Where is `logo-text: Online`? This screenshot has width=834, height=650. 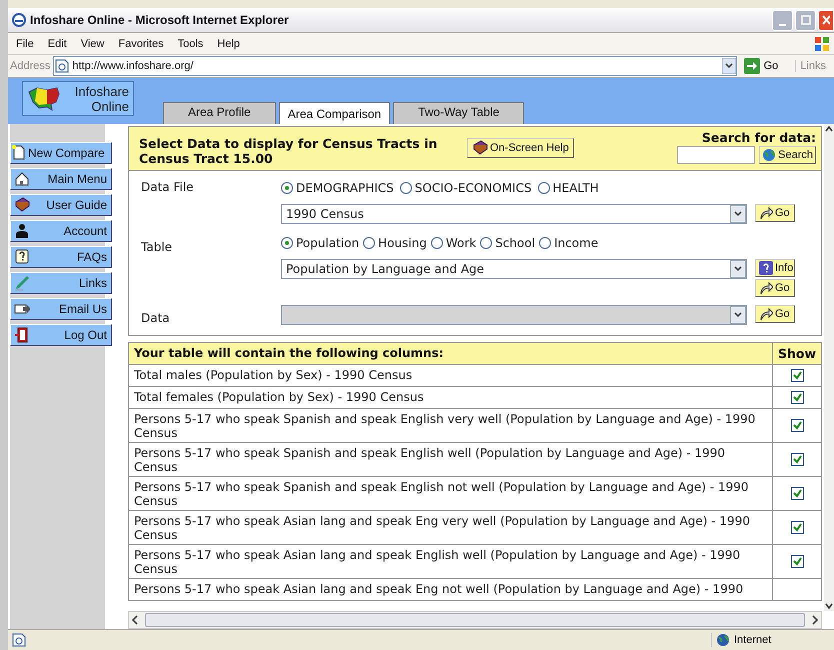
logo-text: Online is located at coordinates (110, 106).